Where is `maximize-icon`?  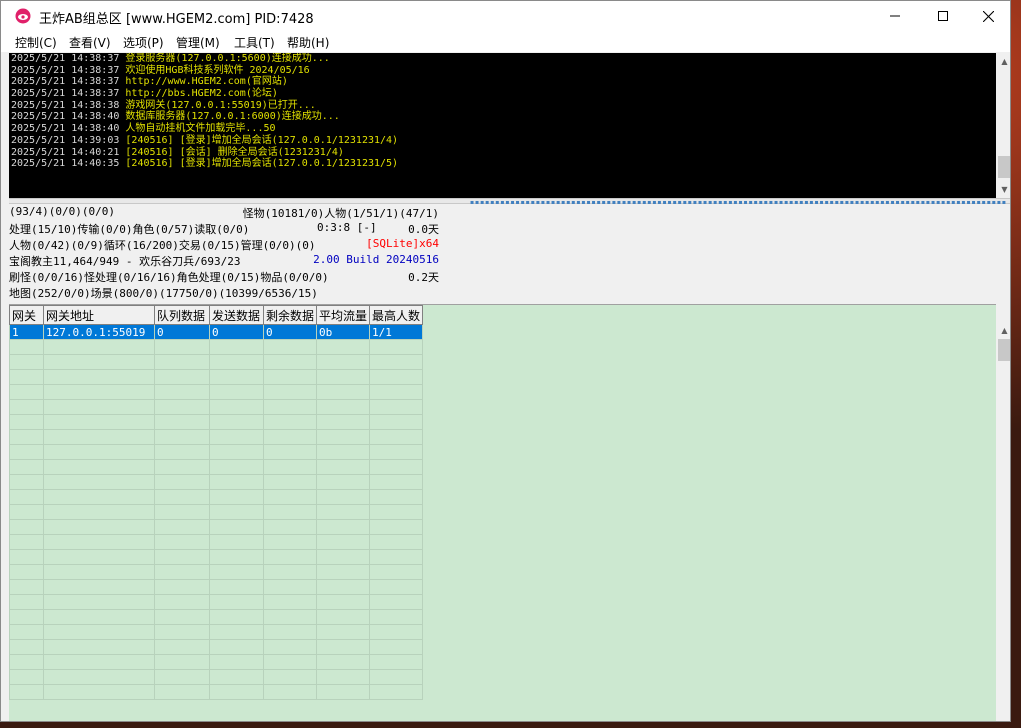 maximize-icon is located at coordinates (943, 16).